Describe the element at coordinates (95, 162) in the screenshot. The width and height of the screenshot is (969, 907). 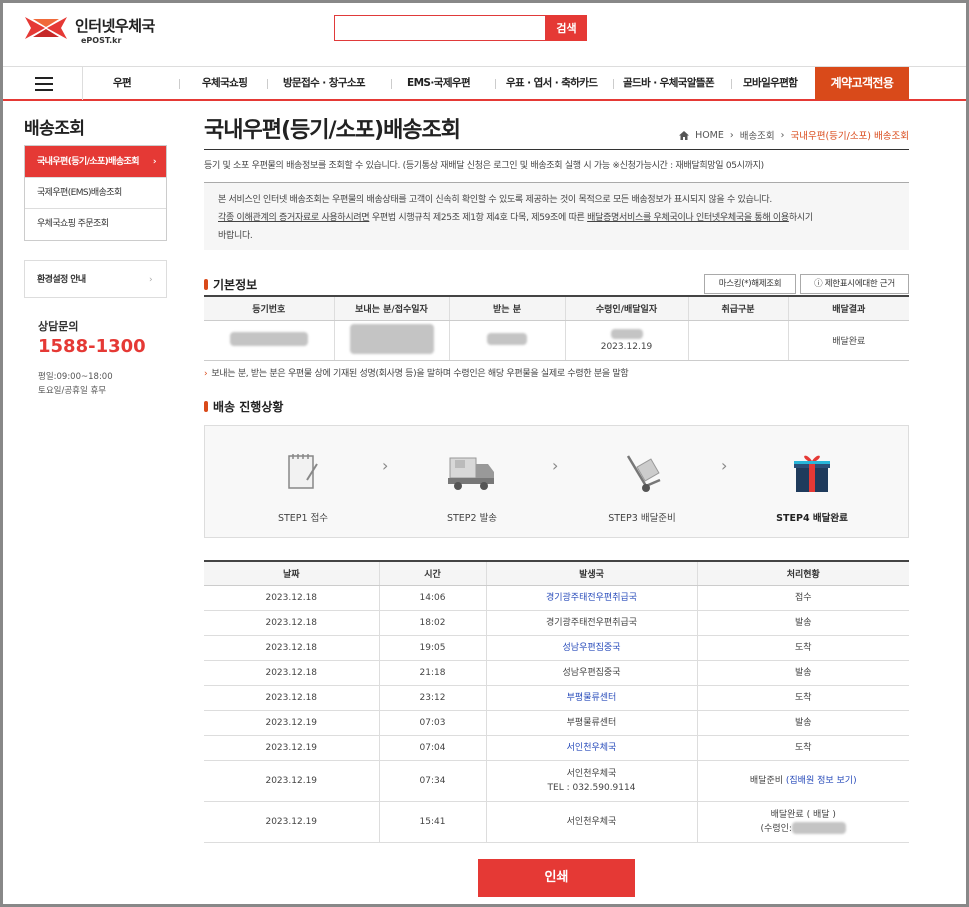
I see `sidebar-item-domestic: 국내우편(등기/소포)배송조회 ›` at that location.